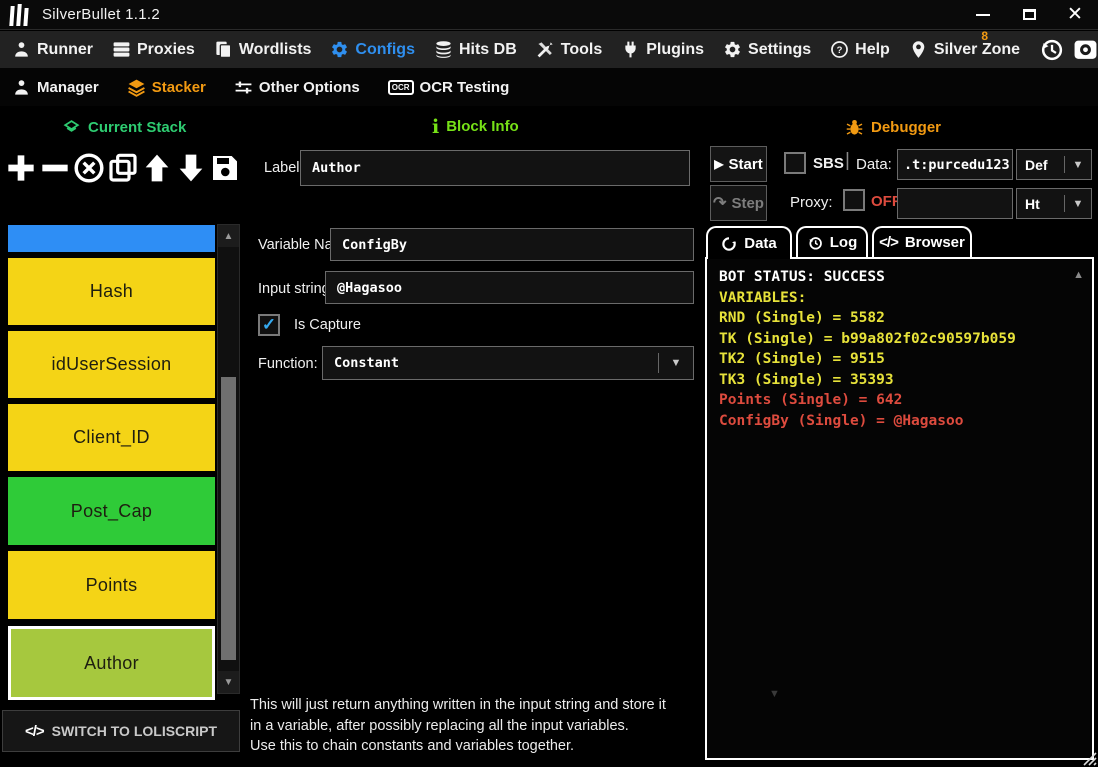 This screenshot has width=1098, height=767. What do you see at coordinates (121, 731) in the screenshot?
I see `switch-to-loliscript-button: </> SWITCH TO LOLISCRIPT` at bounding box center [121, 731].